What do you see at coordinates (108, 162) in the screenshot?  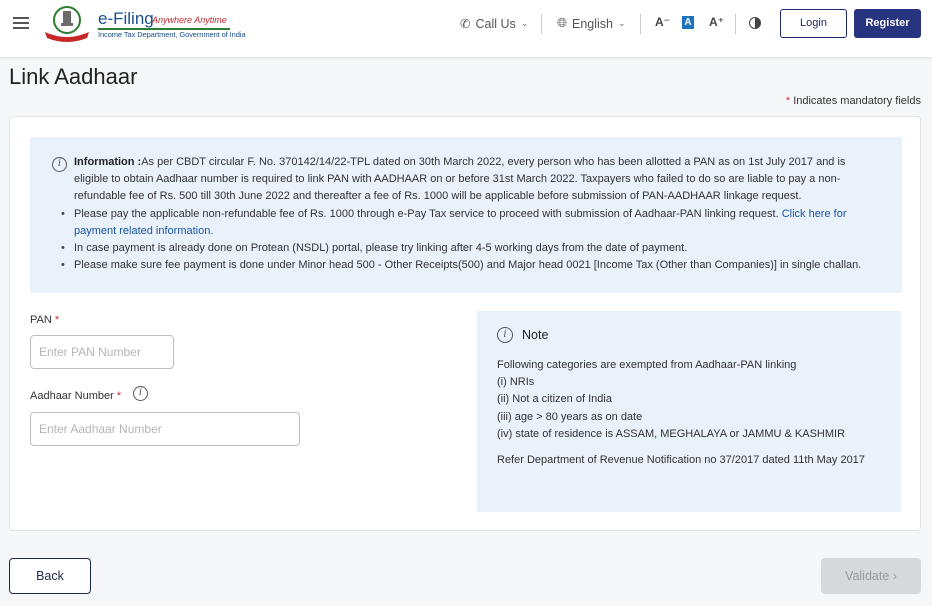 I see `info-label: Information :` at bounding box center [108, 162].